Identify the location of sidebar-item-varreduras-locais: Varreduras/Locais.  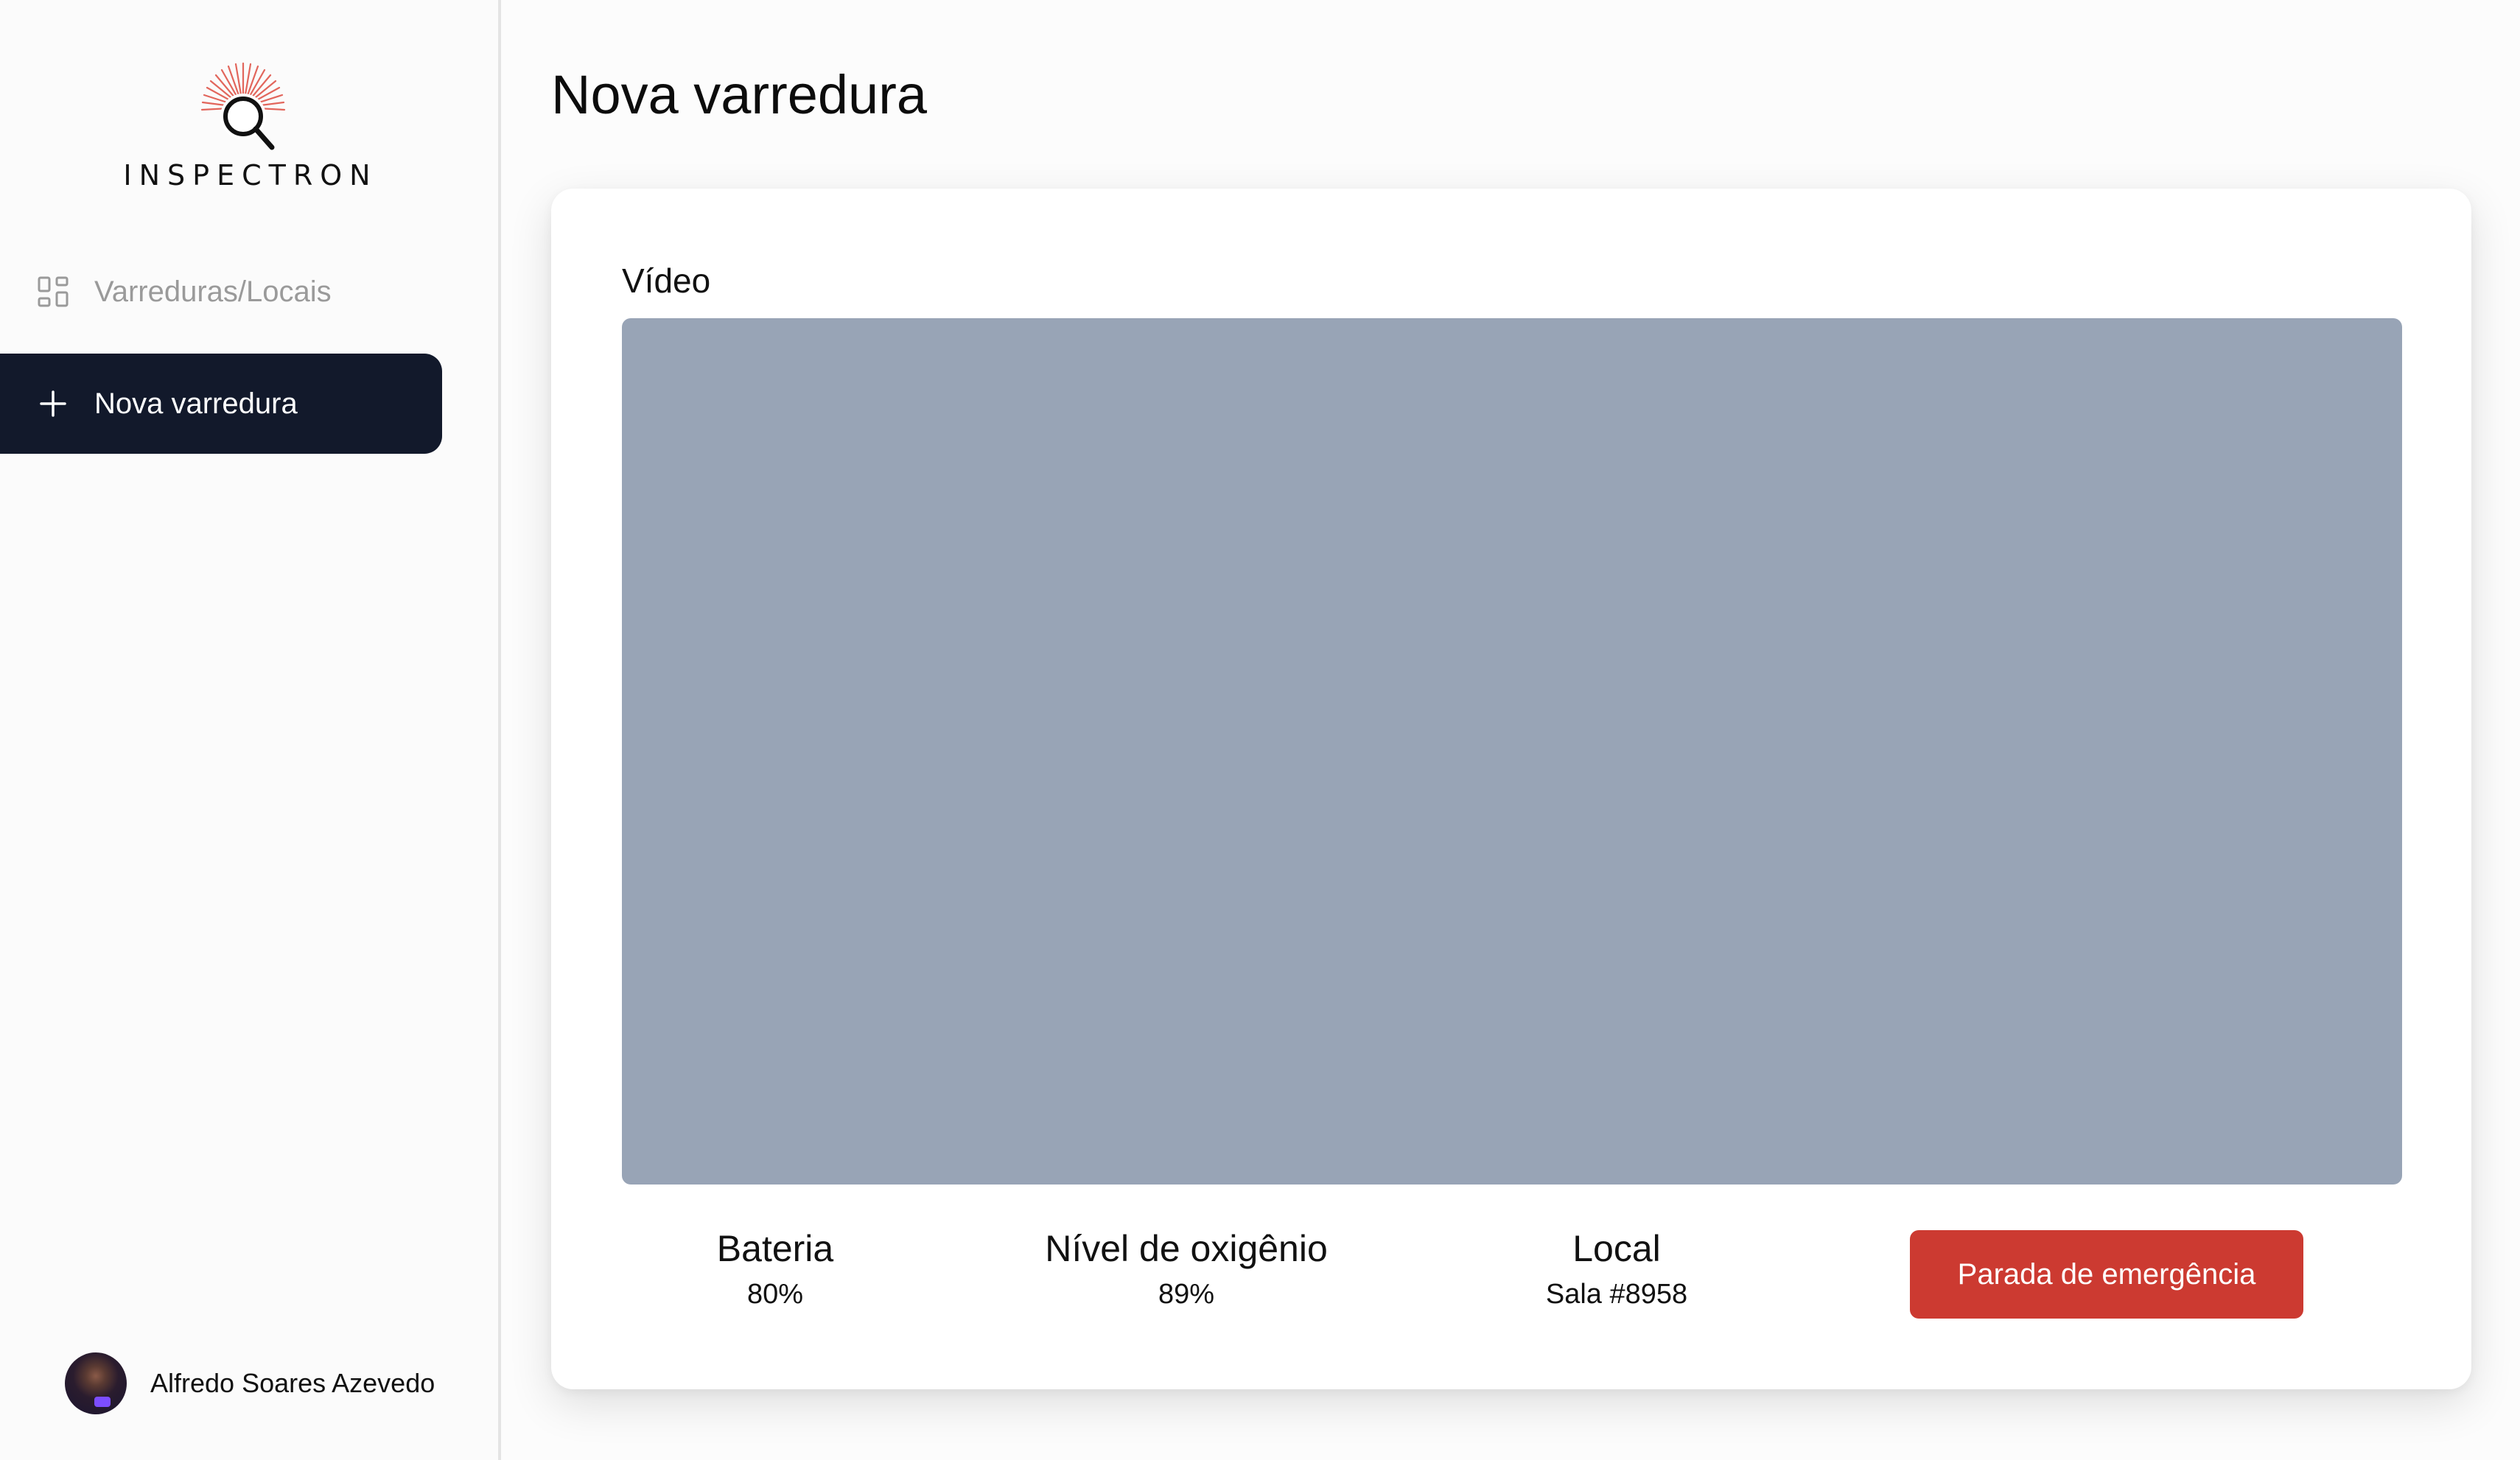
(221, 292).